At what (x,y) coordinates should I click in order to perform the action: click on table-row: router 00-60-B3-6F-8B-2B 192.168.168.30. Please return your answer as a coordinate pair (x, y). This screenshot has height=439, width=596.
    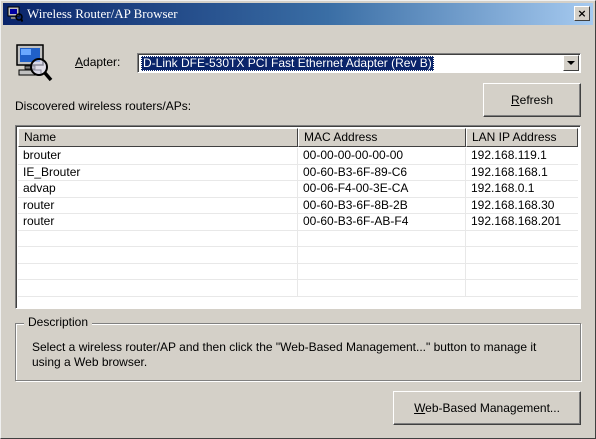
    Looking at the image, I should click on (298, 205).